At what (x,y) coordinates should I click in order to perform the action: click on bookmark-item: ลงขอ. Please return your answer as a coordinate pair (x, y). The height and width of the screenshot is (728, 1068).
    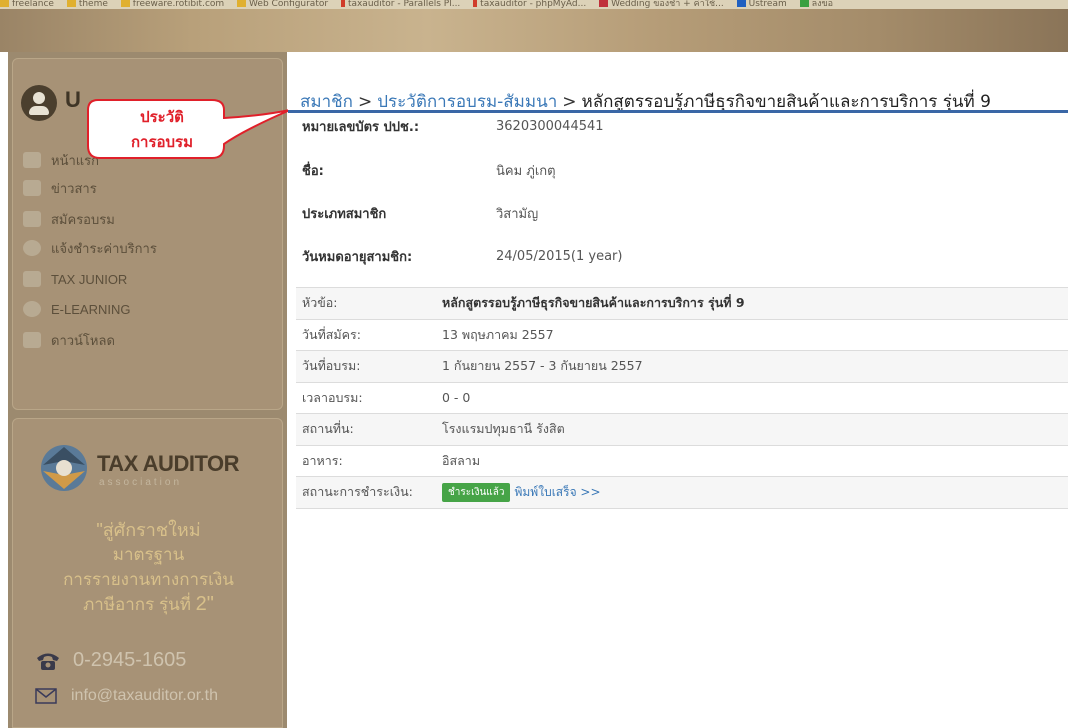
    Looking at the image, I should click on (816, 4).